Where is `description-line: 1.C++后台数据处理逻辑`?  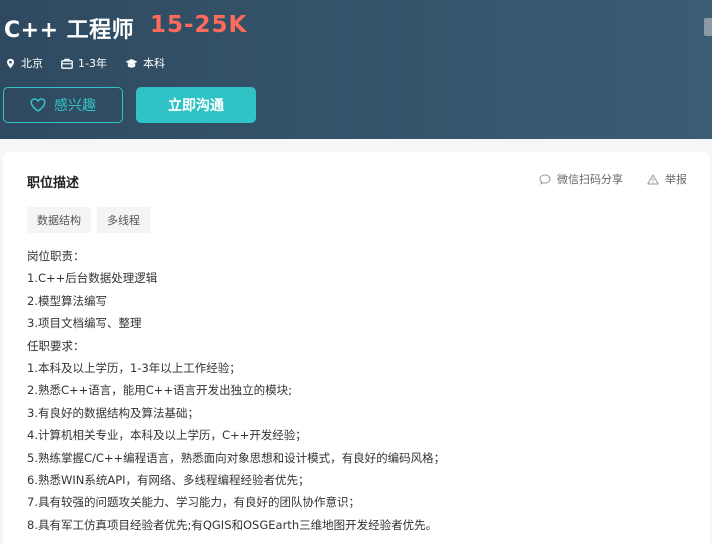
description-line: 1.C++后台数据处理逻辑 is located at coordinates (92, 278).